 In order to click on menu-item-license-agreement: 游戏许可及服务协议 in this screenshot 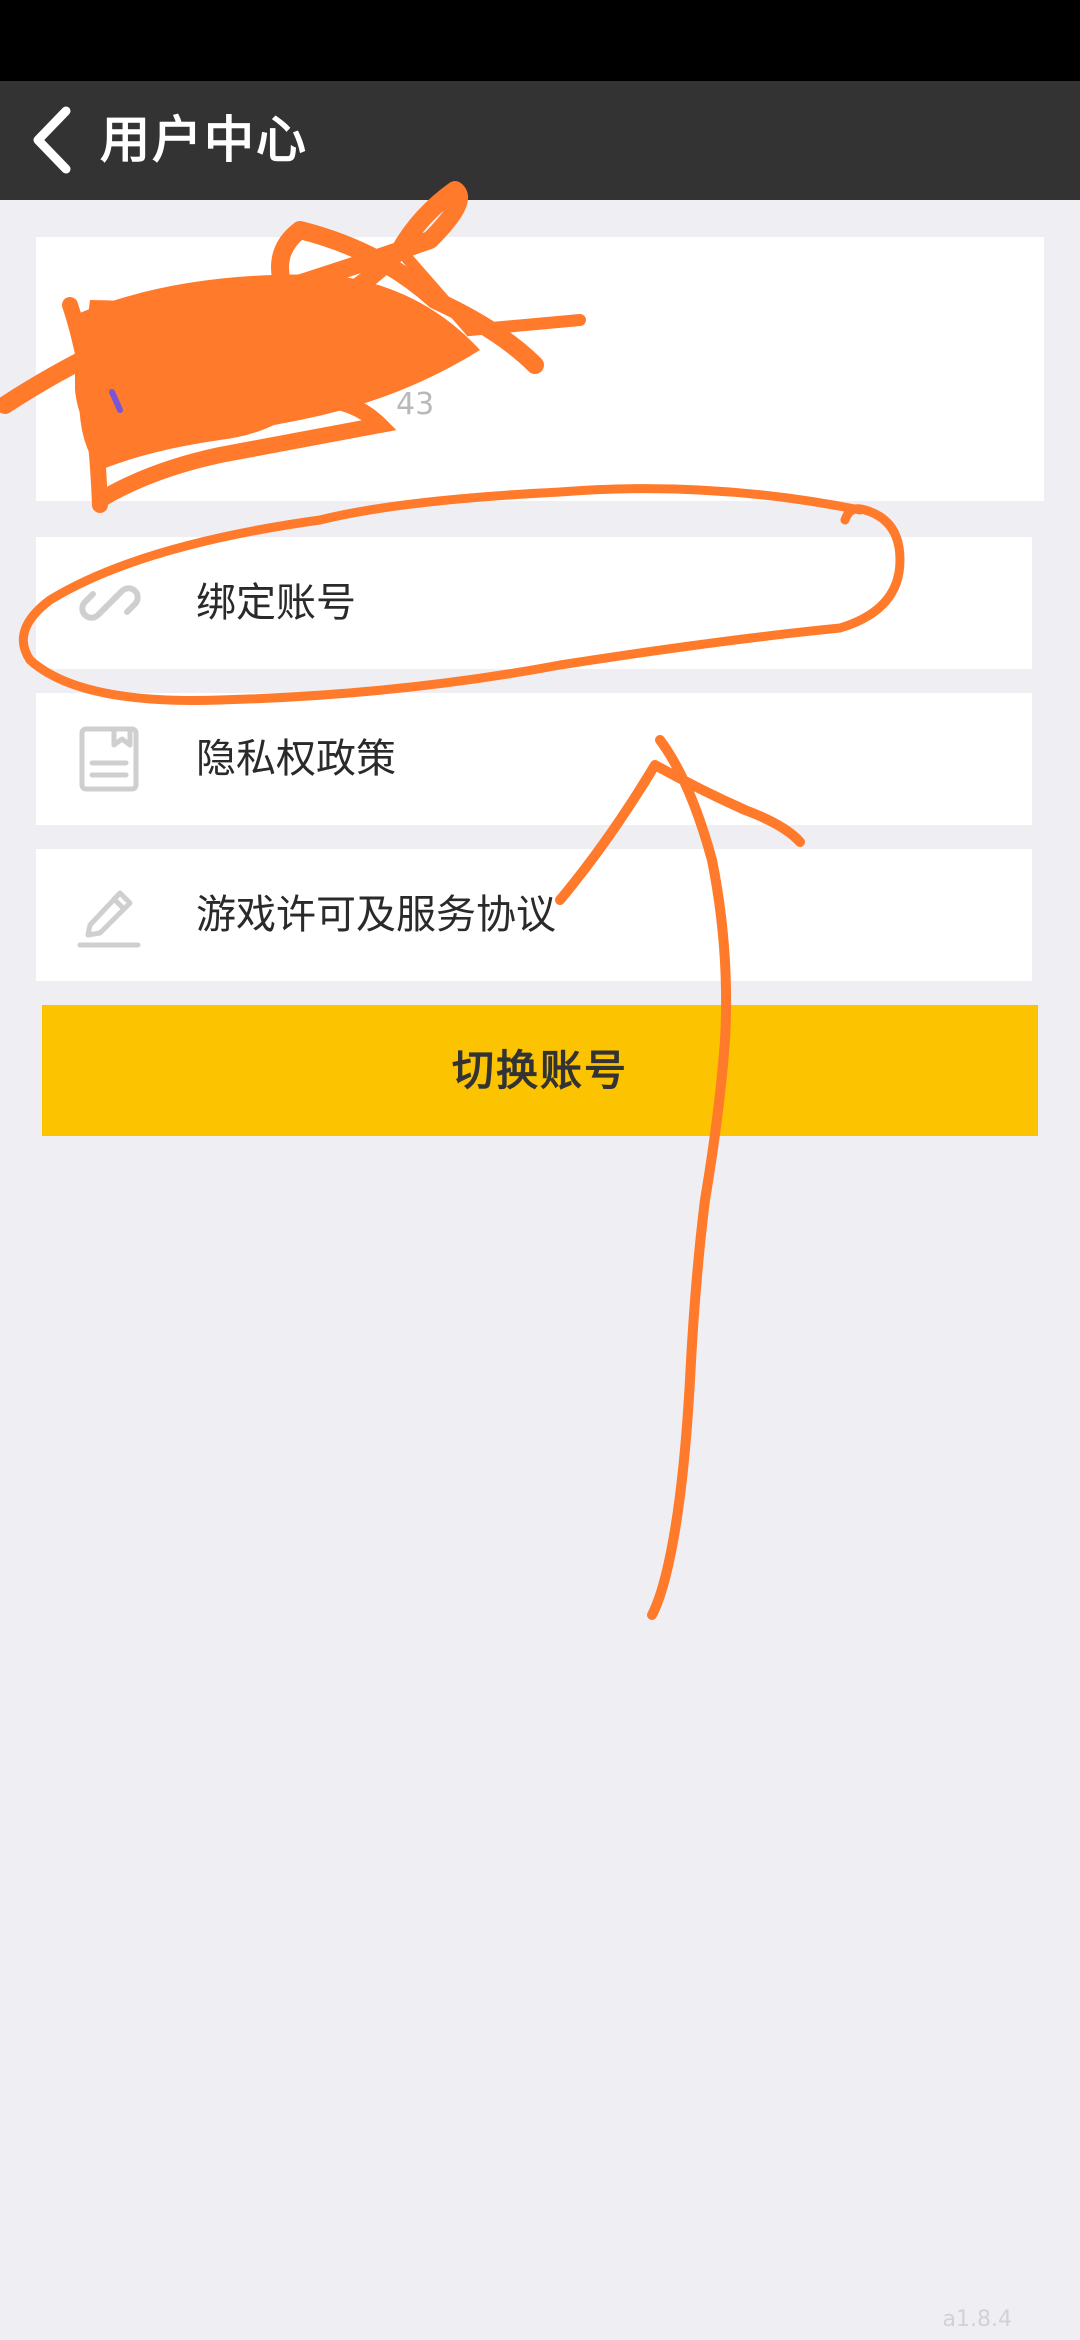, I will do `click(534, 915)`.